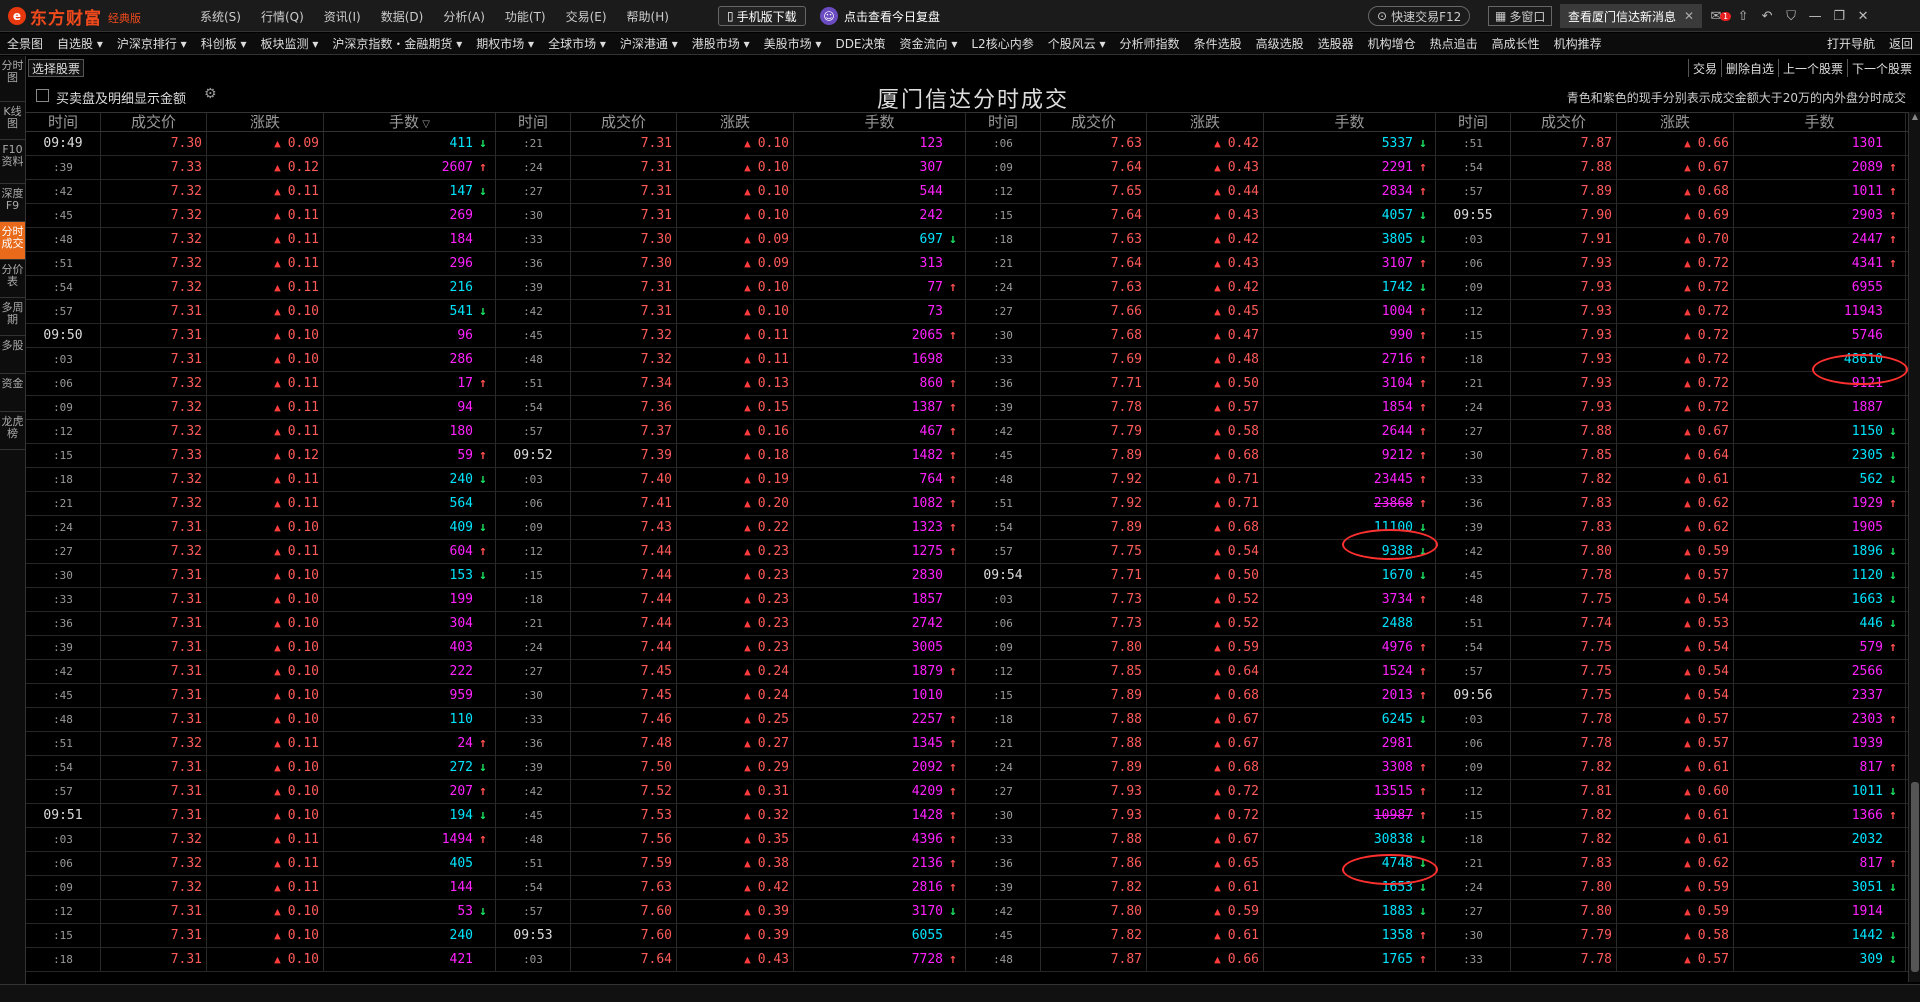 The width and height of the screenshot is (1920, 1002). Describe the element at coordinates (1713, 263) in the screenshot. I see `change-value: 0.72` at that location.